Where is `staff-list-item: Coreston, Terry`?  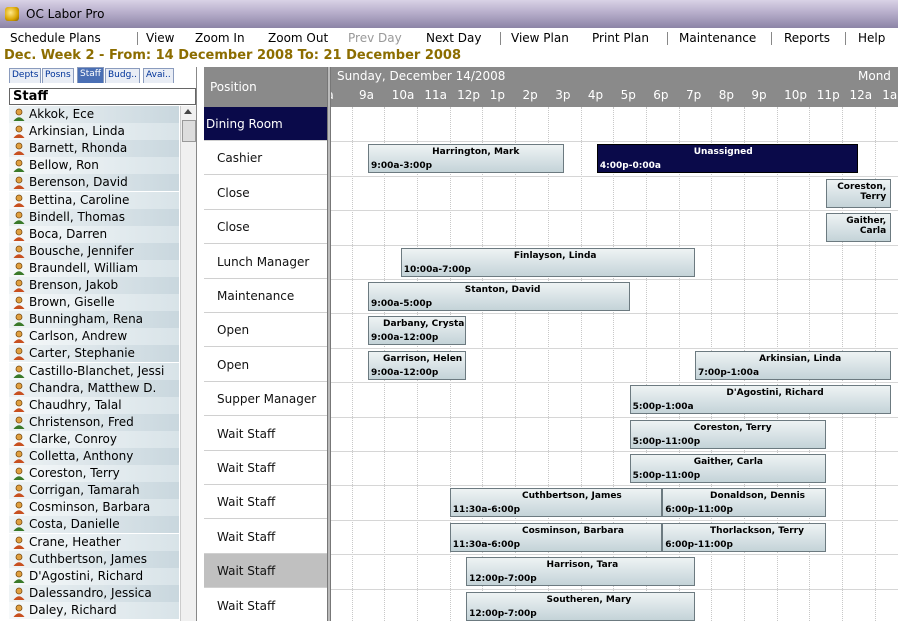 staff-list-item: Coreston, Terry is located at coordinates (94, 474).